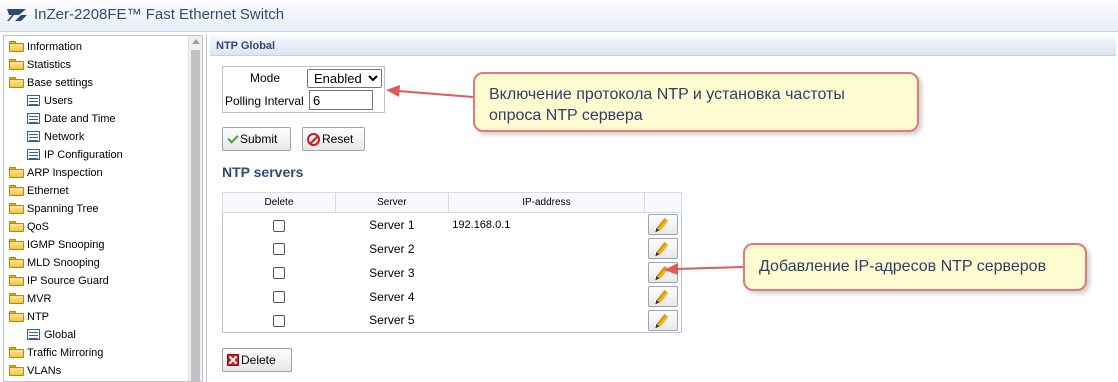 The height and width of the screenshot is (382, 1118). What do you see at coordinates (44, 371) in the screenshot?
I see `sidebar-item-label: VLANs` at bounding box center [44, 371].